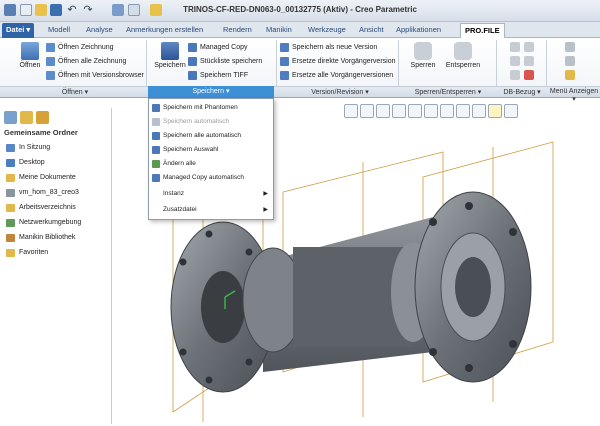 The width and height of the screenshot is (600, 426). I want to click on nav-item-meine-dokumente: Meine Dokumente, so click(41, 178).